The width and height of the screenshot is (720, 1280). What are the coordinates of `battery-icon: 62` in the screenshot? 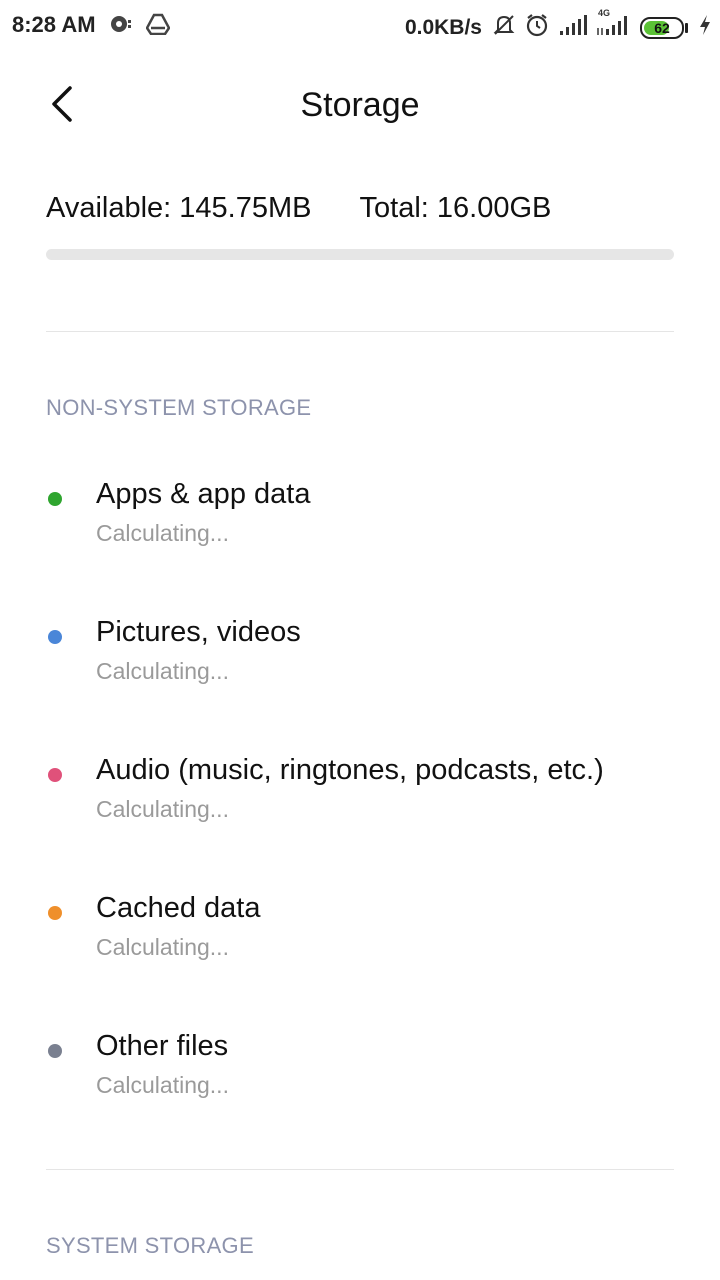 It's located at (664, 27).